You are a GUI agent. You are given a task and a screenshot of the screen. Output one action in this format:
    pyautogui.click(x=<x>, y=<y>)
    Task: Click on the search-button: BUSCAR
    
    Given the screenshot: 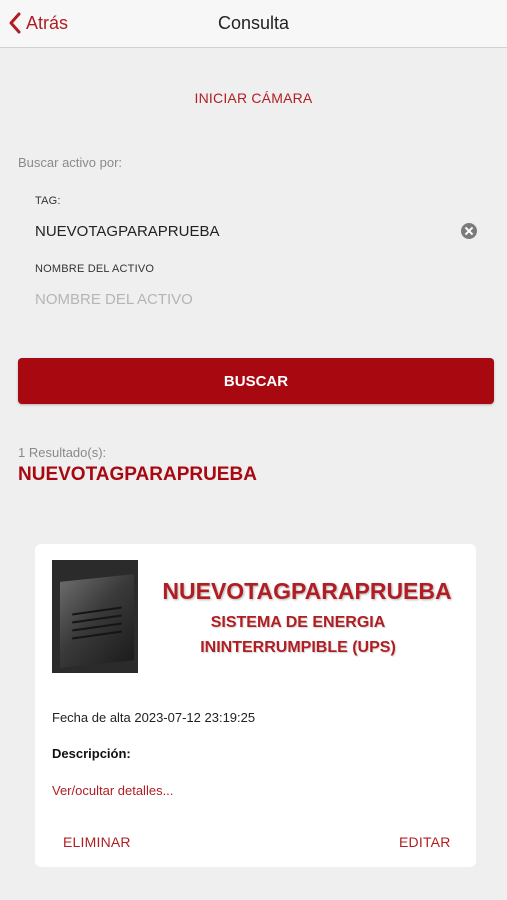 What is the action you would take?
    pyautogui.click(x=256, y=381)
    